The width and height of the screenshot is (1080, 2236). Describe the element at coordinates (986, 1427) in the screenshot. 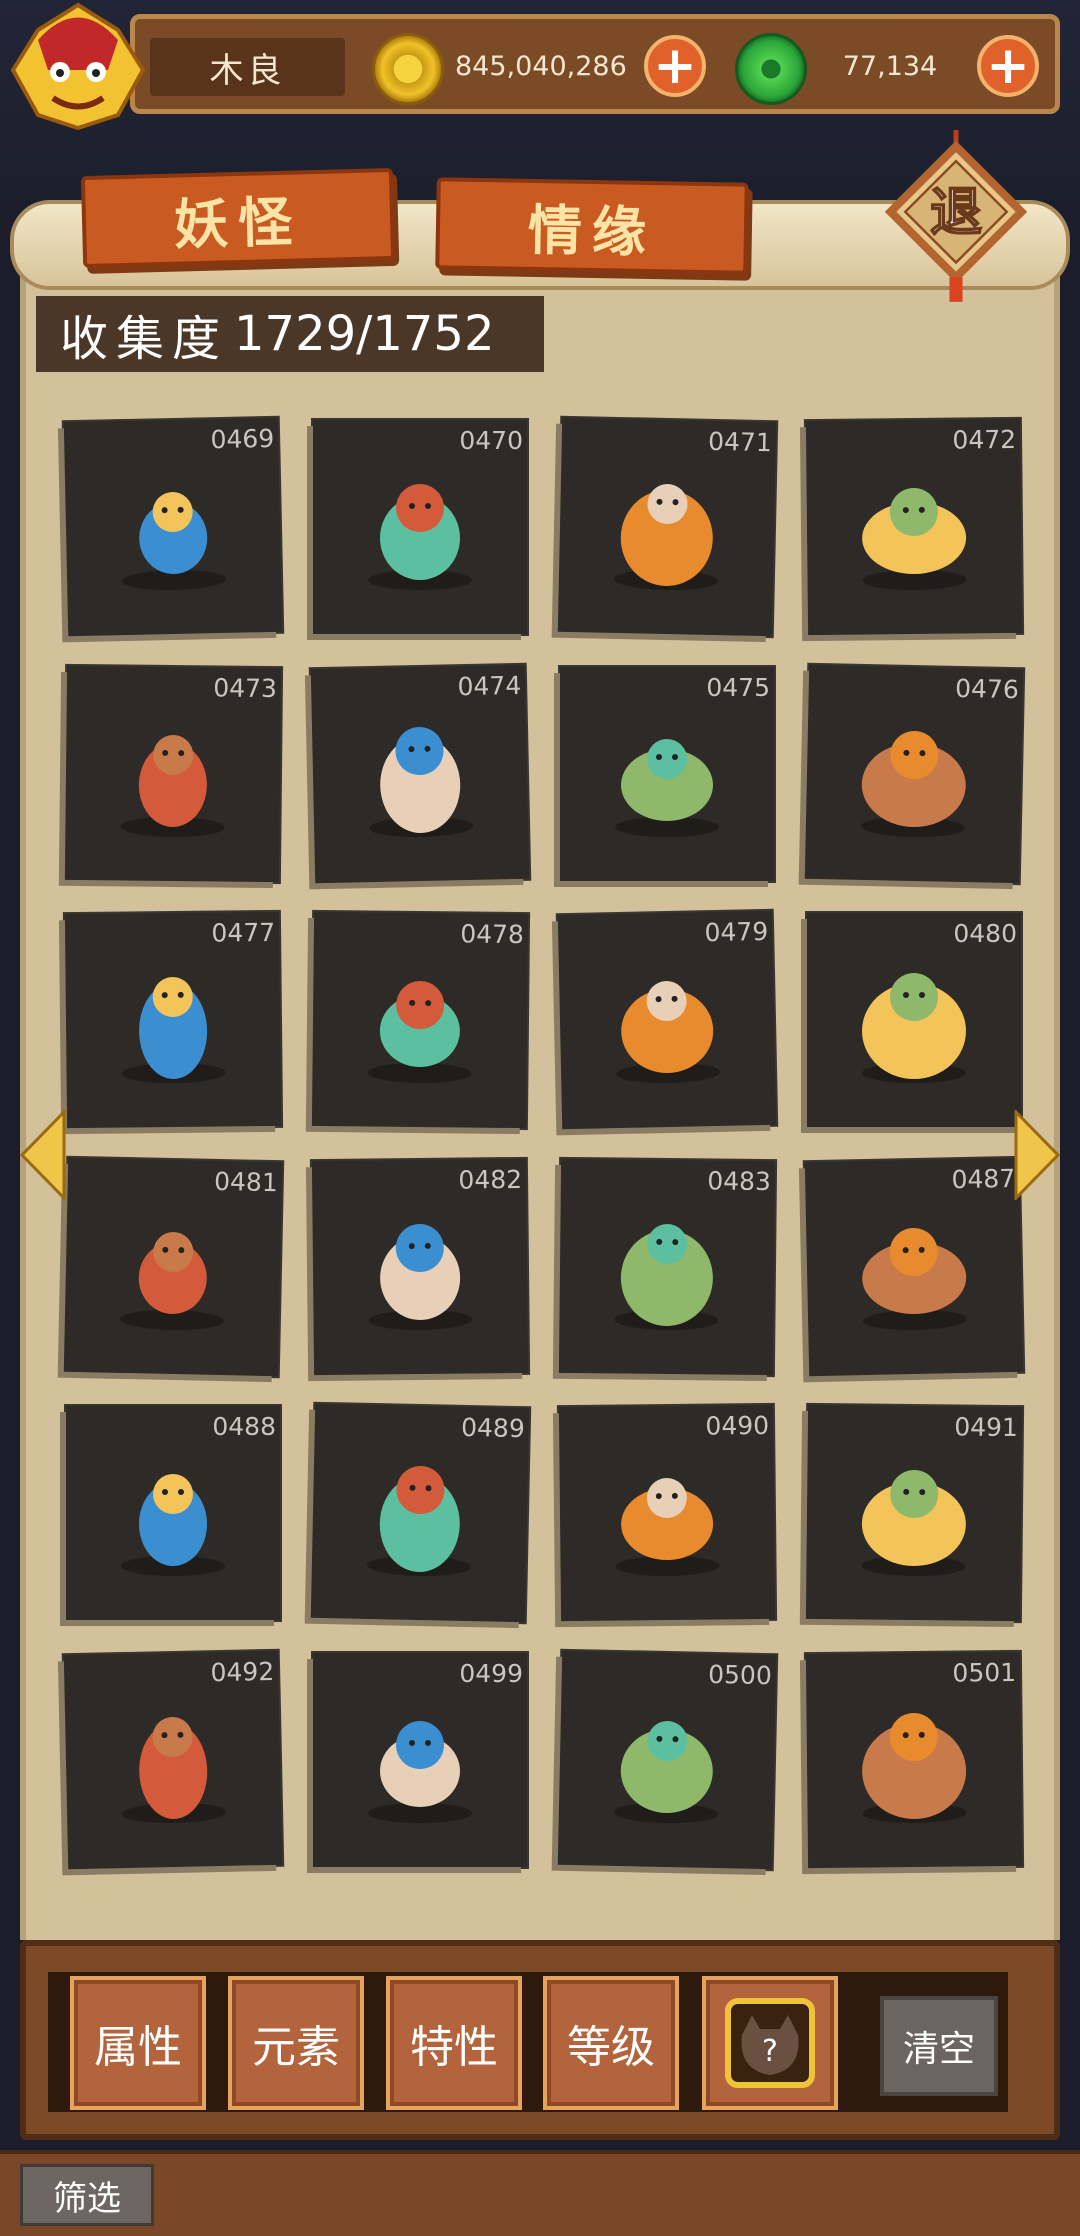

I see `monster-number: 0491` at that location.